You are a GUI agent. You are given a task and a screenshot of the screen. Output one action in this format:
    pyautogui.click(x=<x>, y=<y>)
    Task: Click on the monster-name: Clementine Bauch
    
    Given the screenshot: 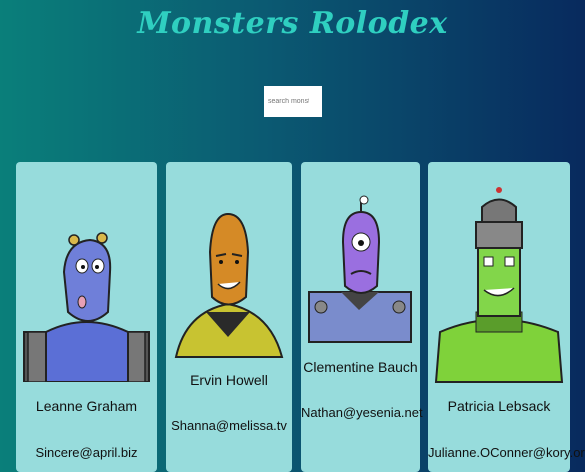 What is the action you would take?
    pyautogui.click(x=360, y=367)
    